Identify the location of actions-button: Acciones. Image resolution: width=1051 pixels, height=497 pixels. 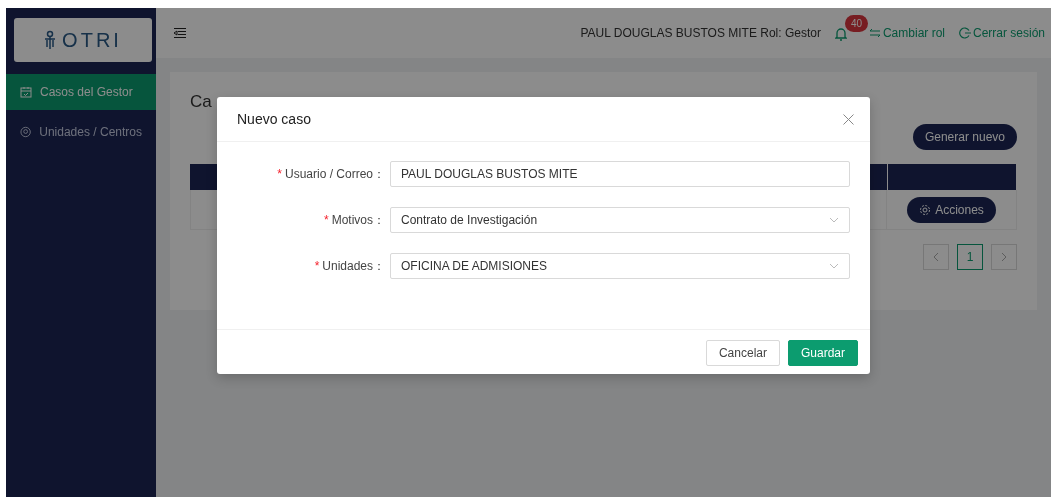
(951, 209).